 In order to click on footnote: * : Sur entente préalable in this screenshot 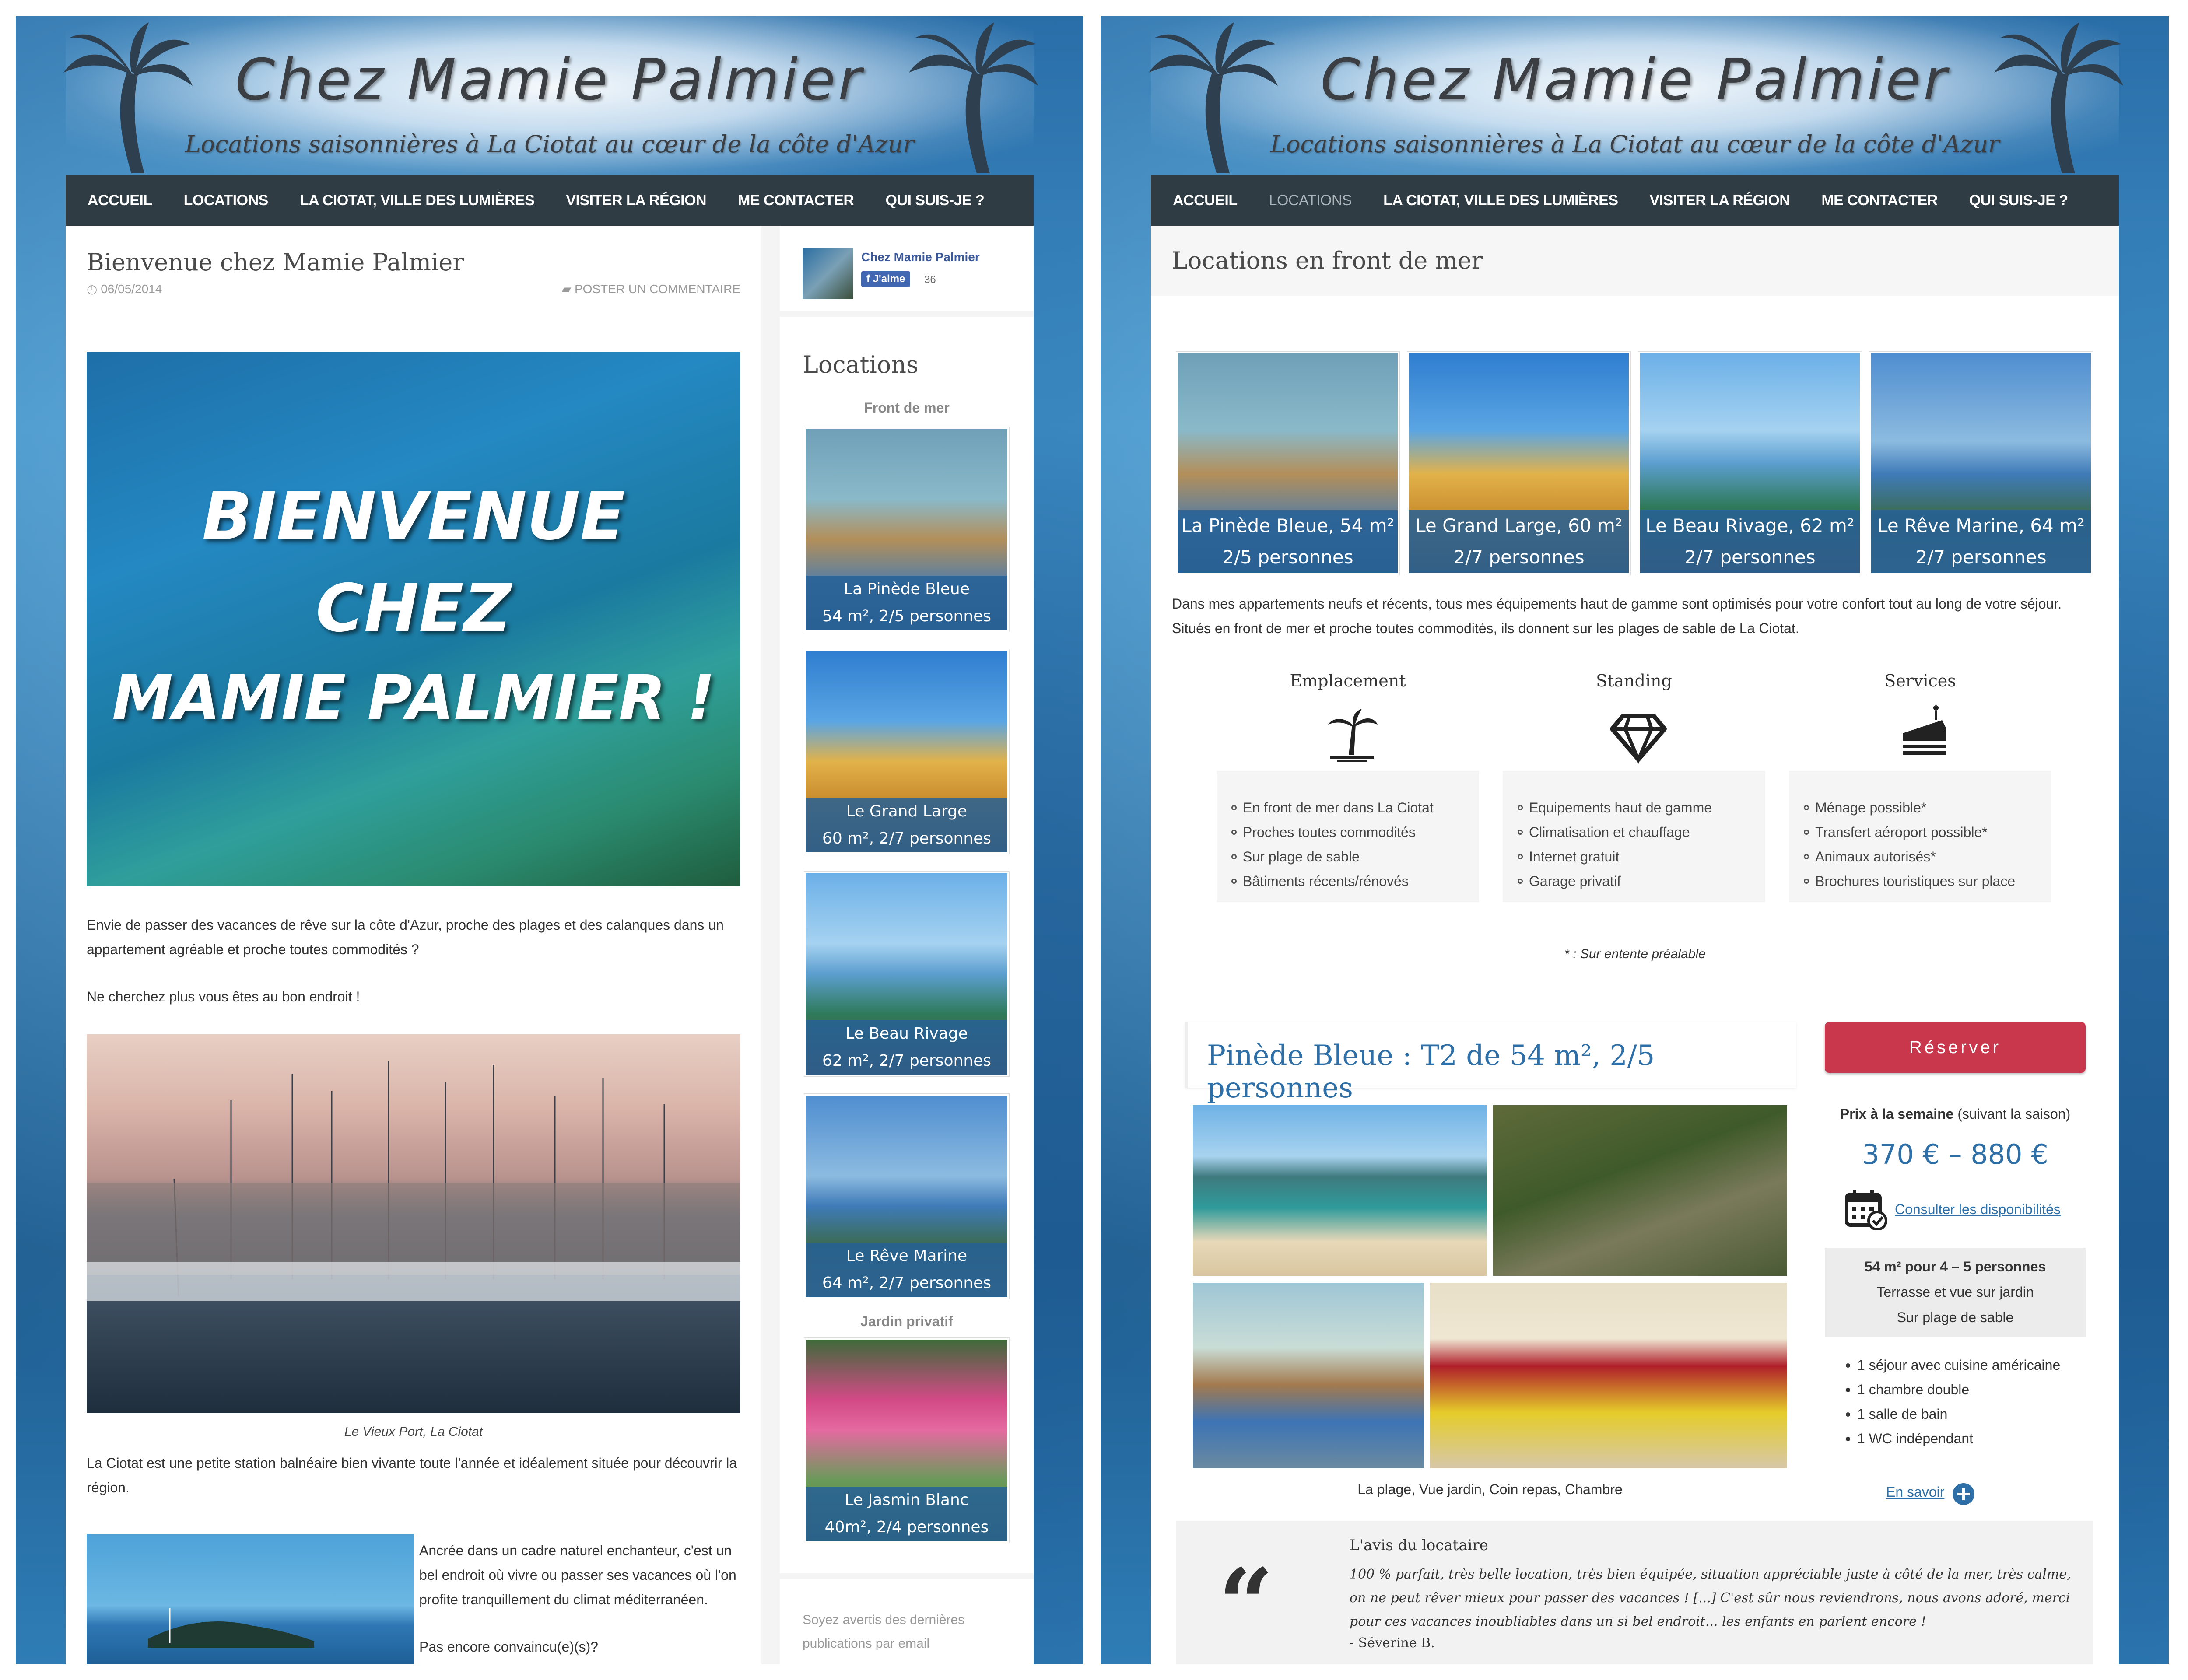, I will do `click(1635, 954)`.